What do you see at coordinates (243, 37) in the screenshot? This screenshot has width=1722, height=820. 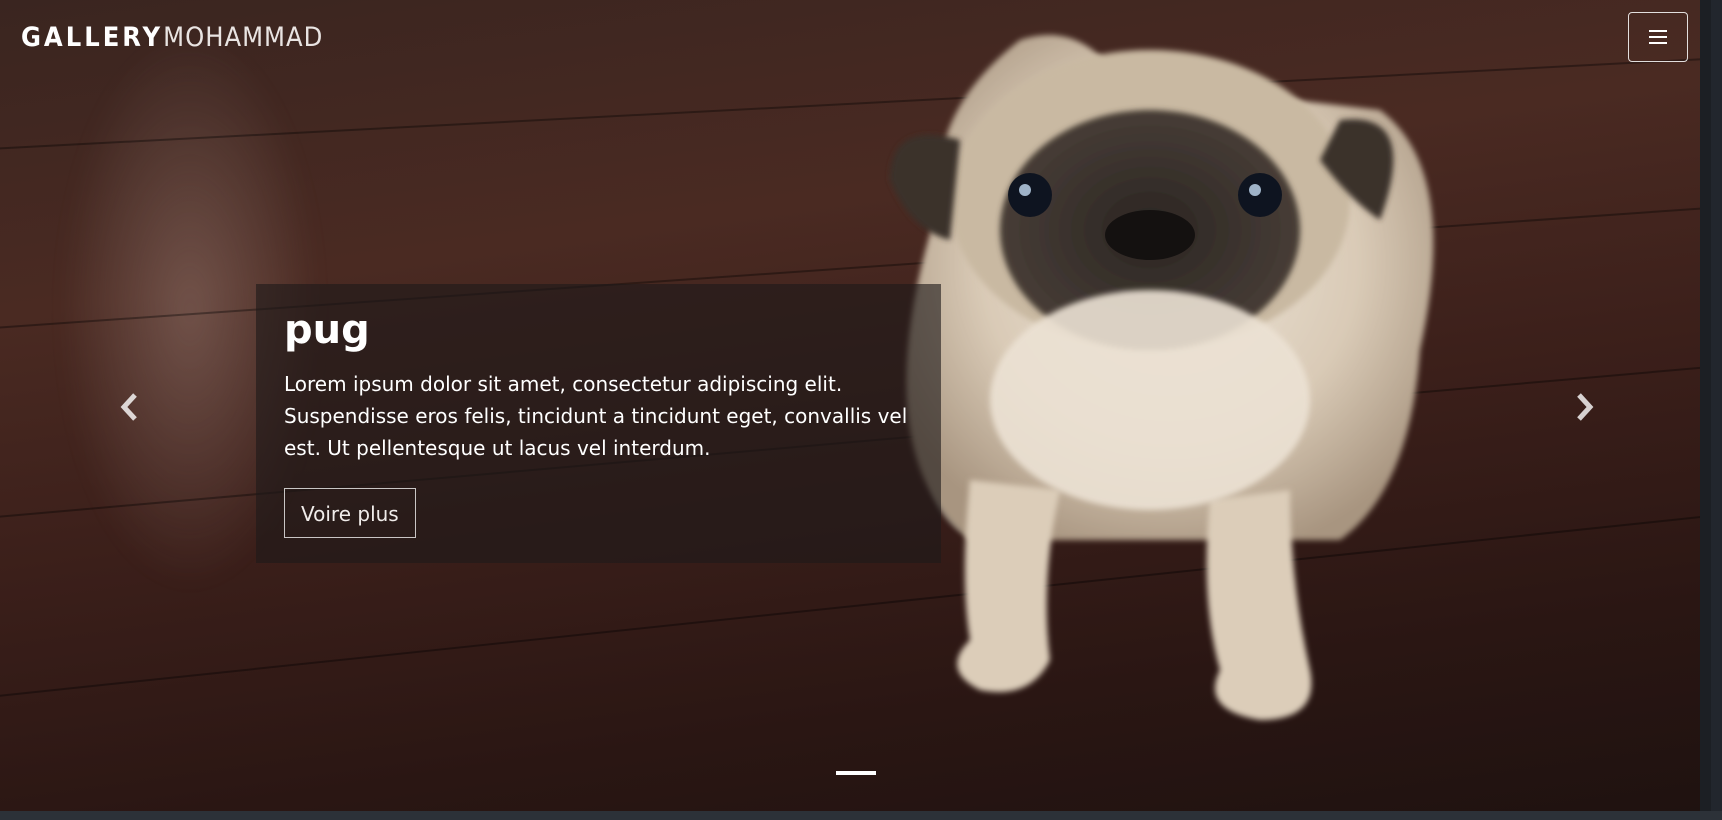 I see `brand-light: MOHAMMAD` at bounding box center [243, 37].